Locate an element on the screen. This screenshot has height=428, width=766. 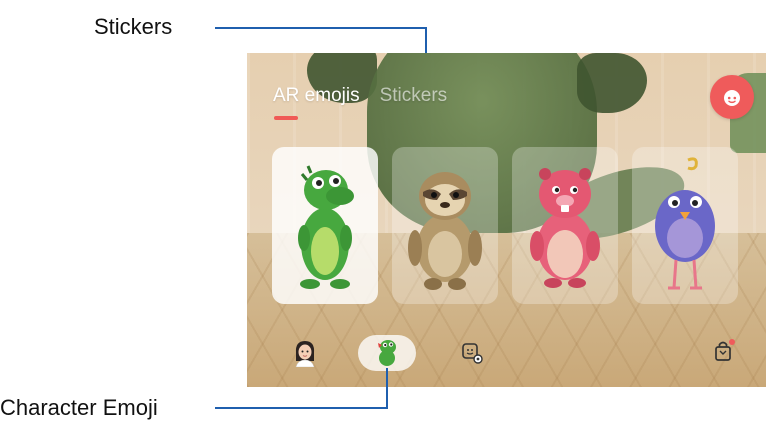
emoji-tabs: AR emojis Stickers is located at coordinates (360, 96).